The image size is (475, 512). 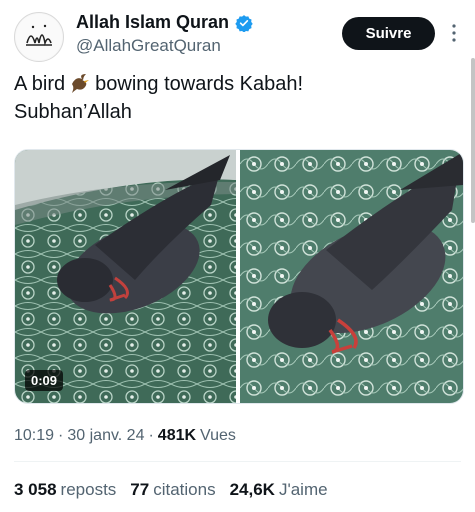 What do you see at coordinates (73, 112) in the screenshot?
I see `tweet-line-2: Subhan’Allah` at bounding box center [73, 112].